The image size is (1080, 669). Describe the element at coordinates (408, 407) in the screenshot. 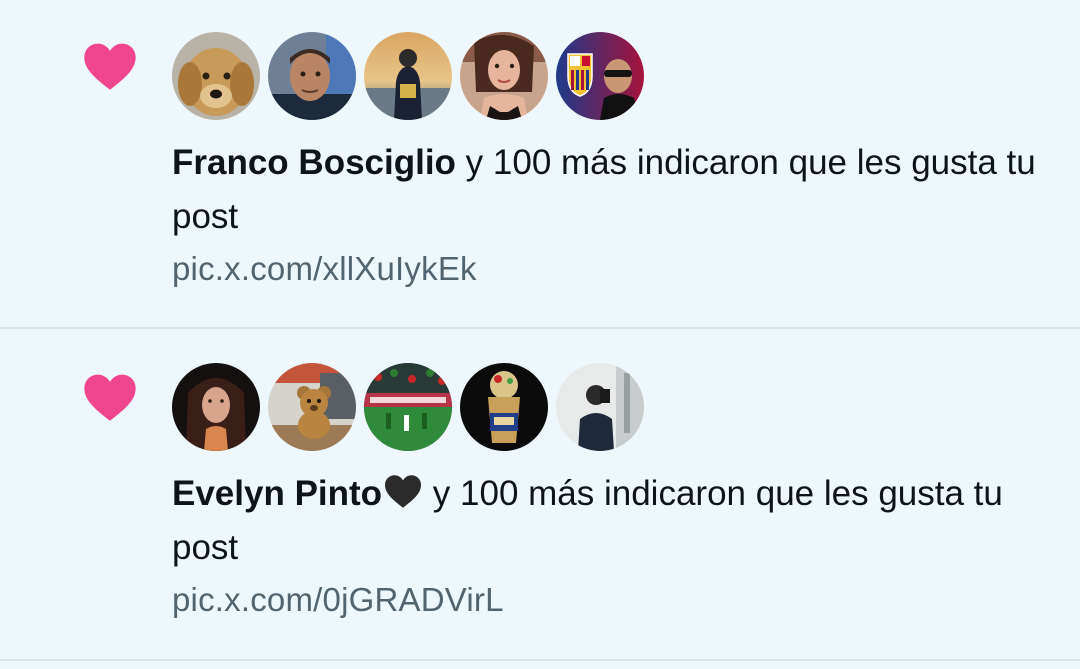

I see `stadium-avatar` at that location.